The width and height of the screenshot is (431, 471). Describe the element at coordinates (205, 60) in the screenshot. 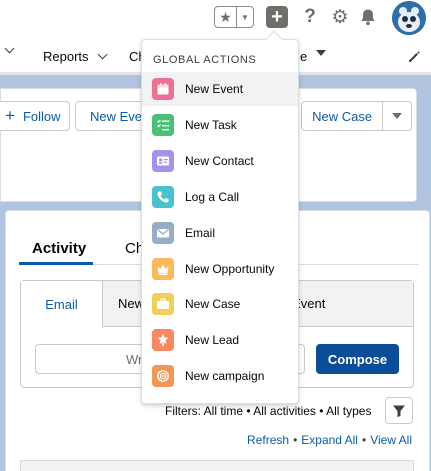

I see `menu-heading: GLOBAL ACTIONS` at that location.